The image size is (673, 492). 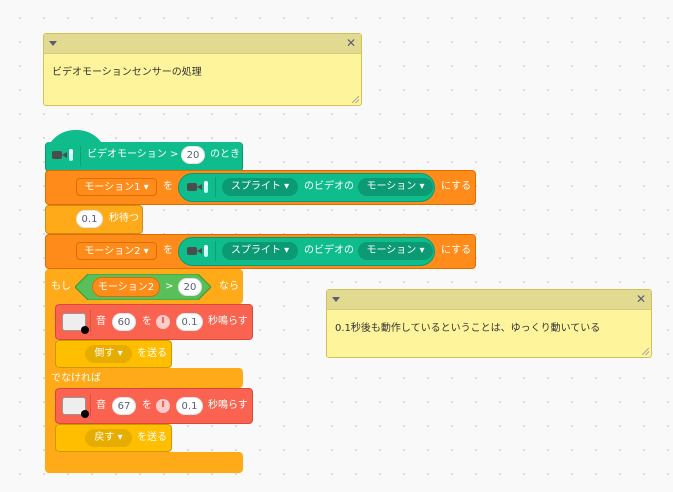 What do you see at coordinates (225, 154) in the screenshot?
I see `hat-suffix: のとき` at bounding box center [225, 154].